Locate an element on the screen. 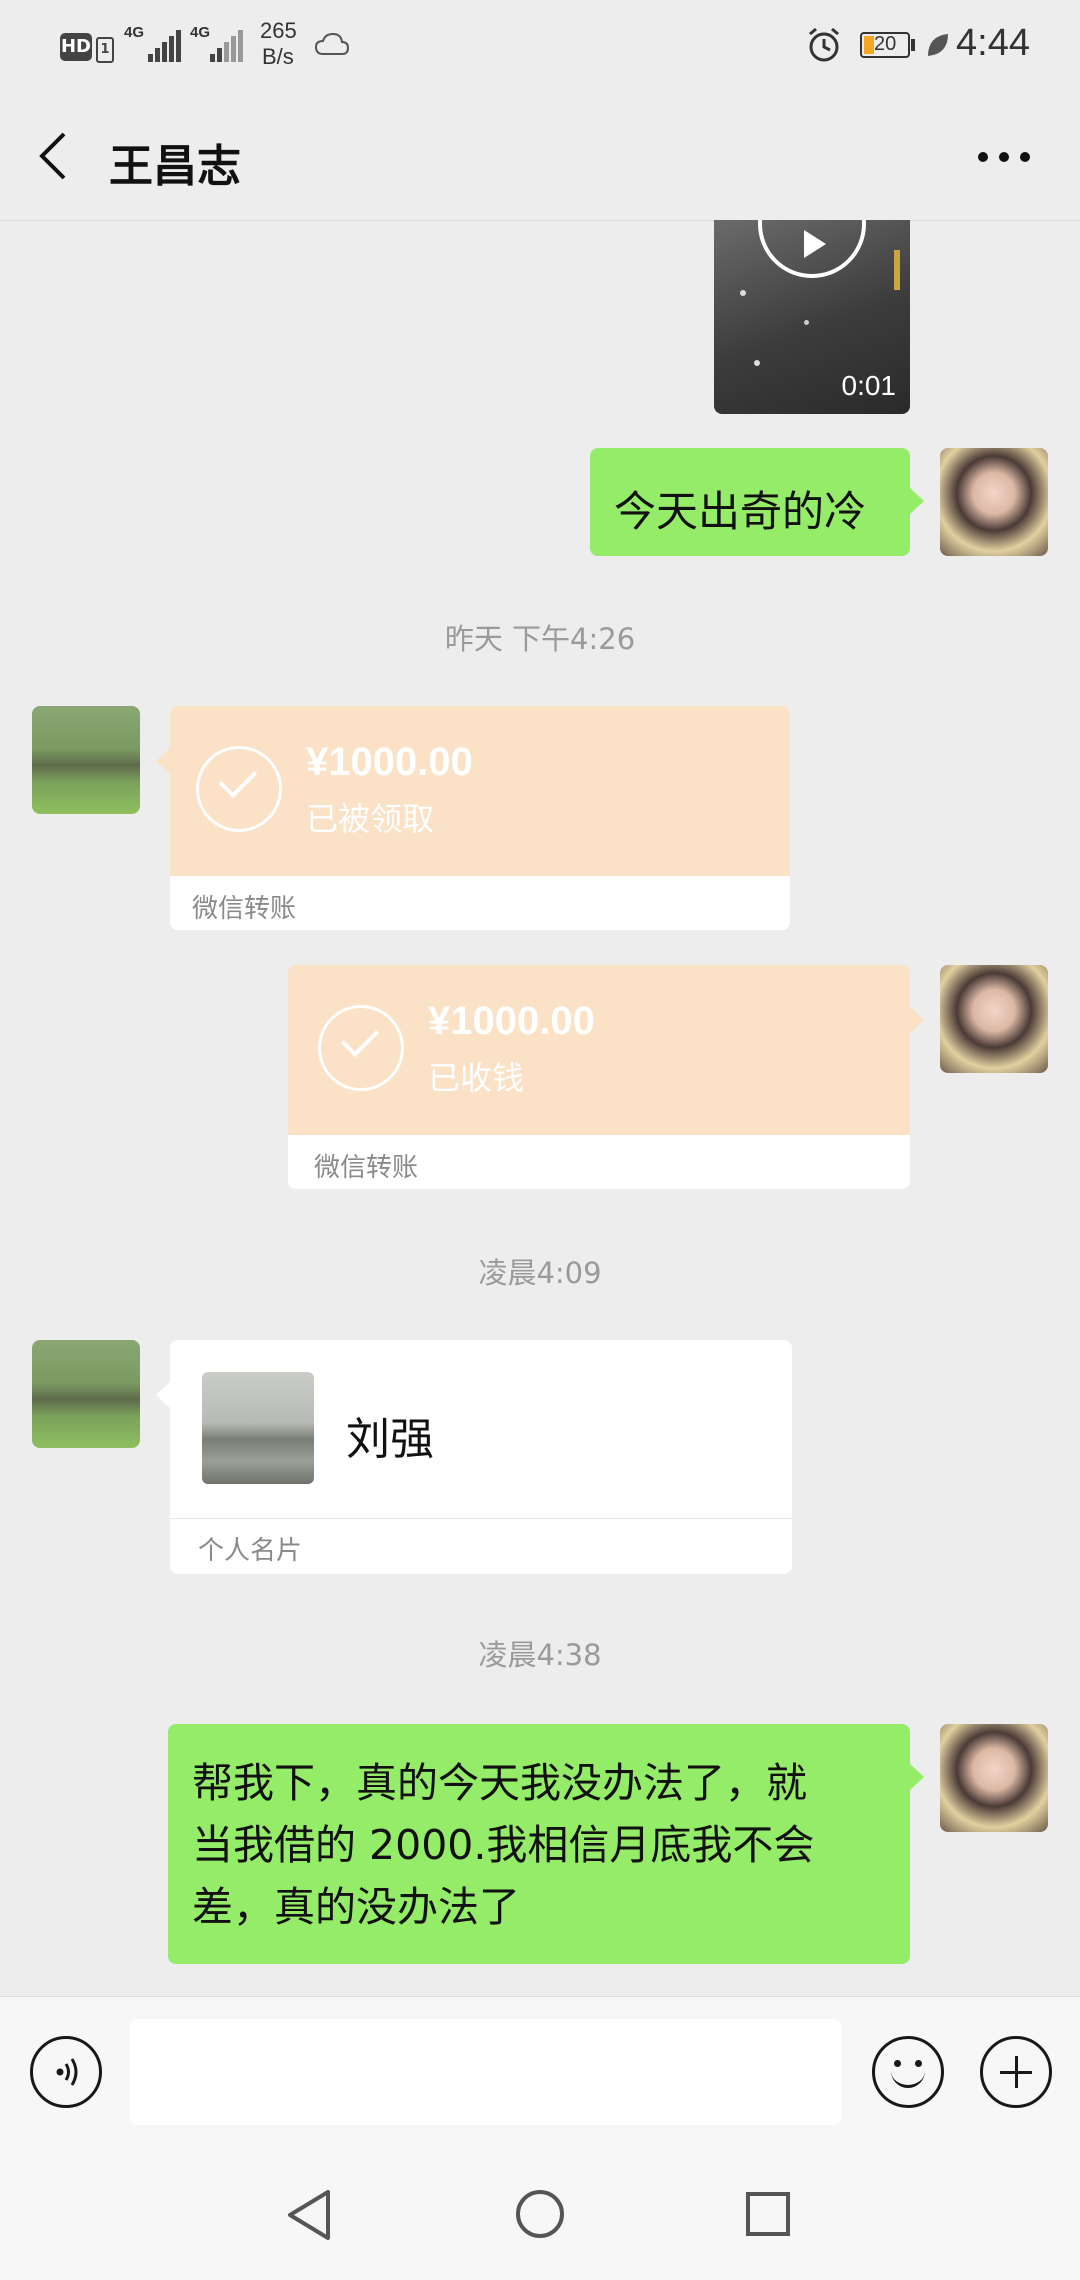 This screenshot has width=1080, height=2280. sim-icon: 1 is located at coordinates (105, 50).